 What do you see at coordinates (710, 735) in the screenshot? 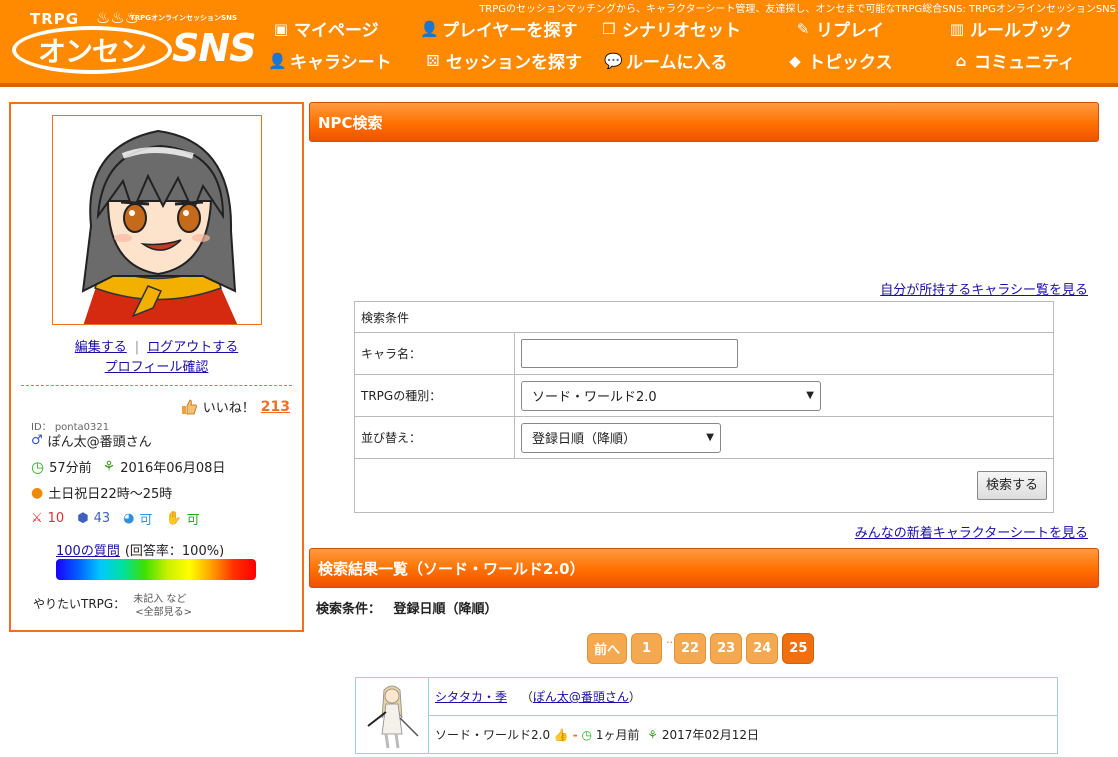
I see `result-created: 2017年02月12日` at bounding box center [710, 735].